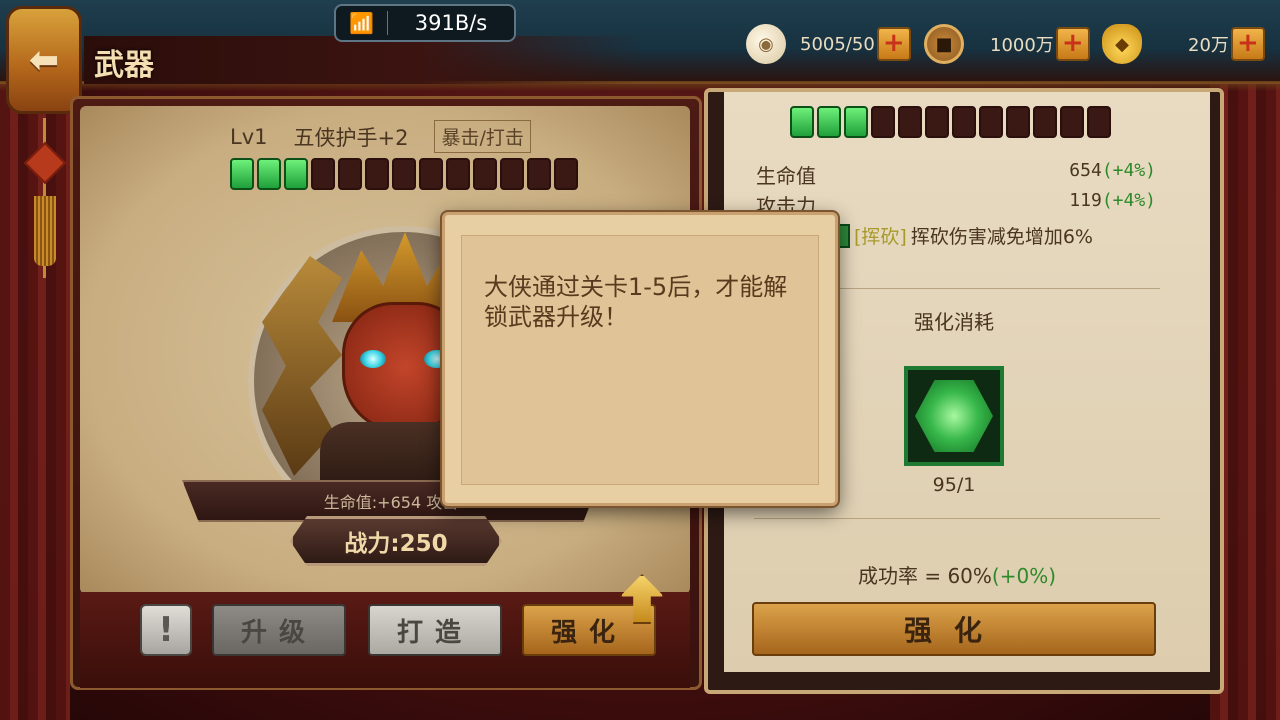 This screenshot has width=1280, height=720. I want to click on gold-resource: ◆ 20万 +, so click(1183, 44).